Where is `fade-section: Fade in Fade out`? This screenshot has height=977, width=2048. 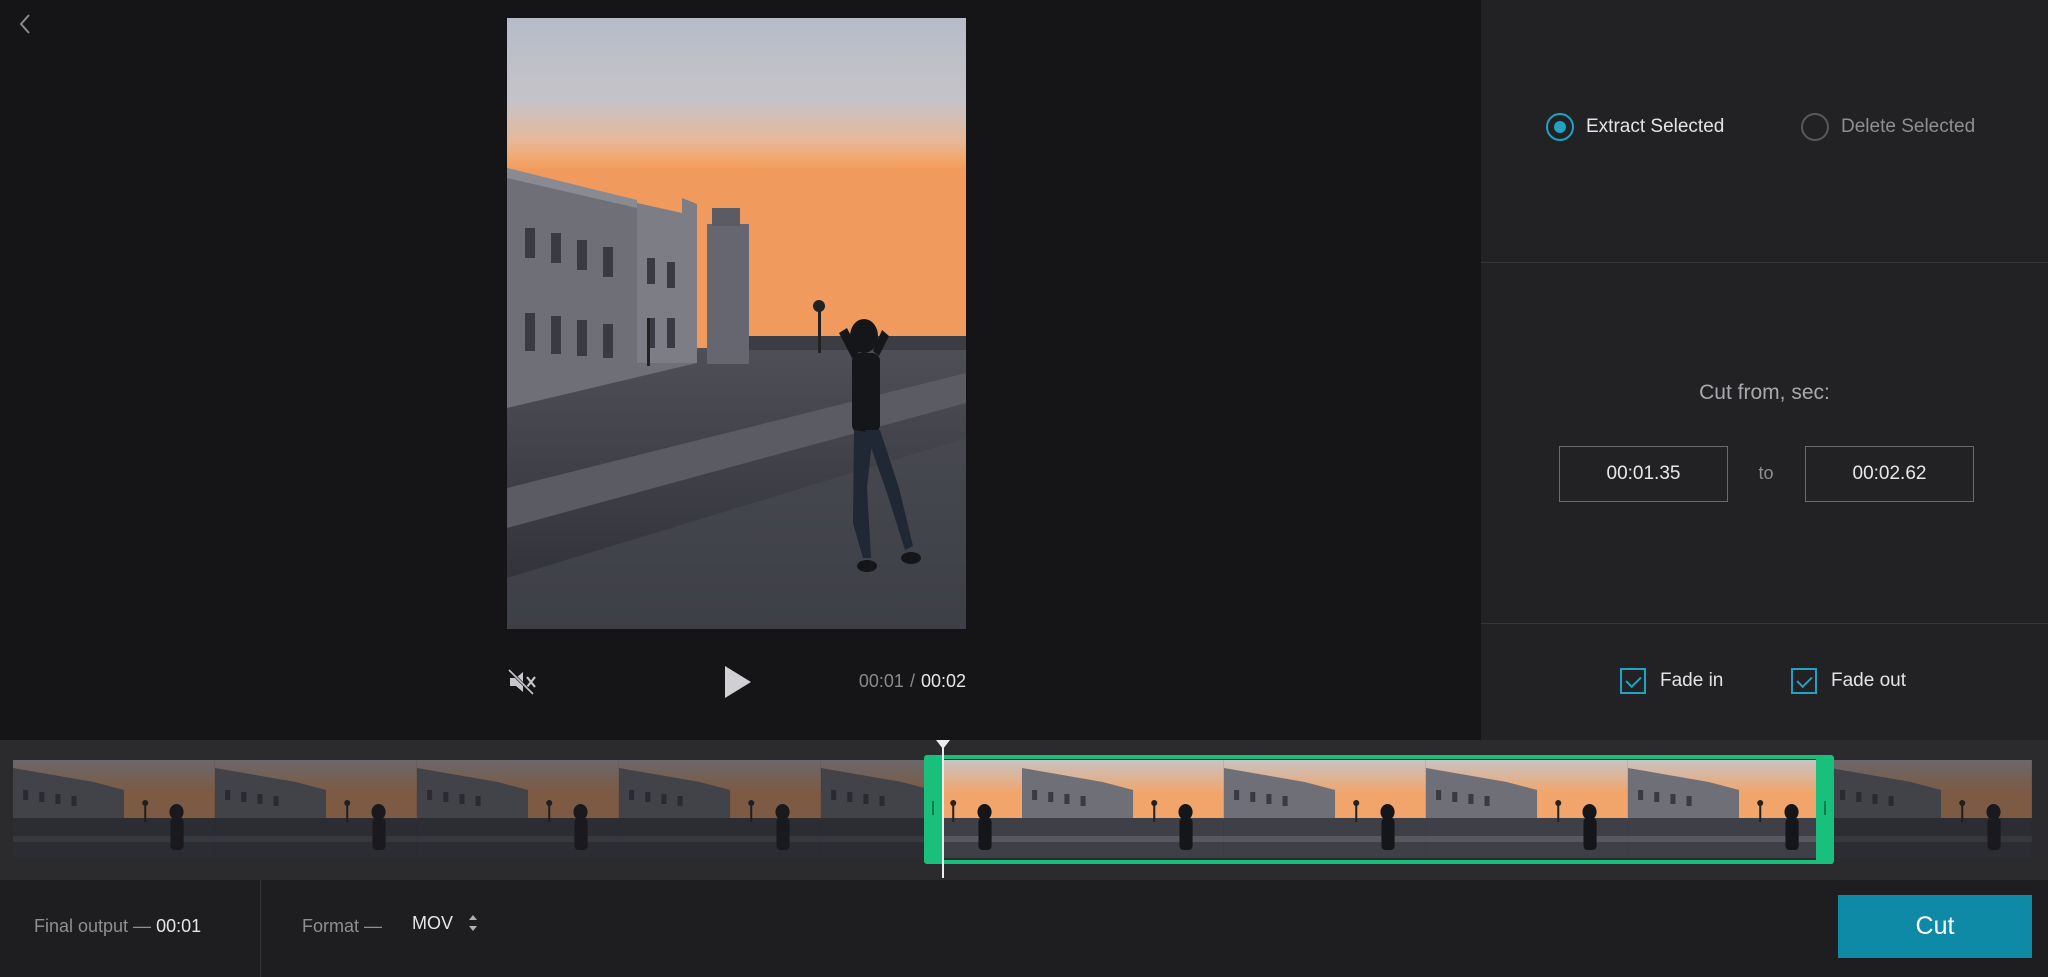
fade-section: Fade in Fade out is located at coordinates (1764, 682).